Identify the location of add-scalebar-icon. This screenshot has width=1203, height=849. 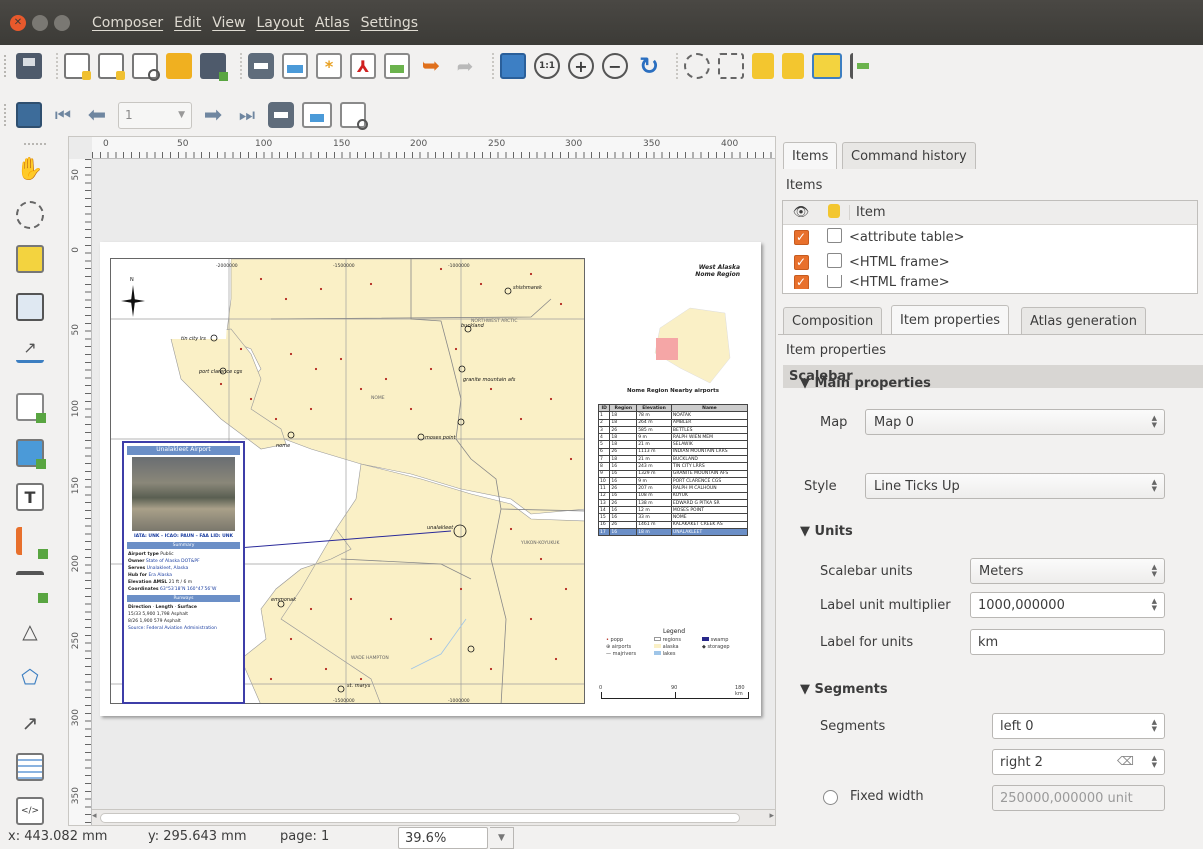
(32, 587).